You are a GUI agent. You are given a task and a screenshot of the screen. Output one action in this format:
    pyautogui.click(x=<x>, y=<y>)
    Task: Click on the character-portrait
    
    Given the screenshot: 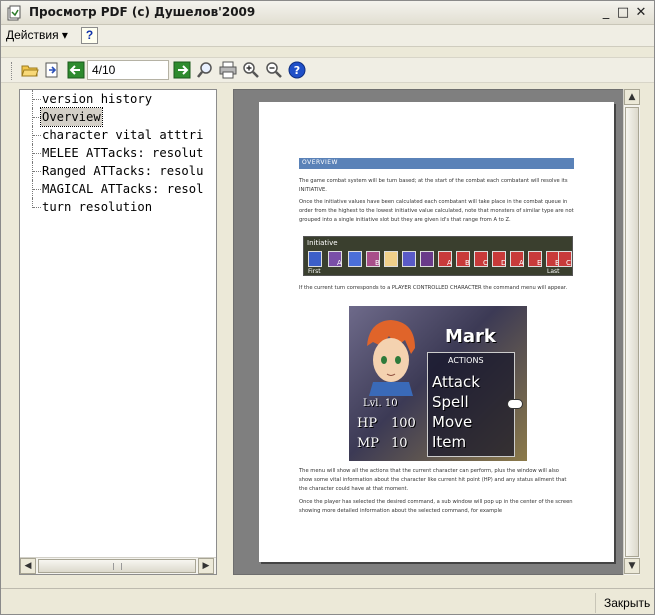 What is the action you would take?
    pyautogui.click(x=391, y=358)
    